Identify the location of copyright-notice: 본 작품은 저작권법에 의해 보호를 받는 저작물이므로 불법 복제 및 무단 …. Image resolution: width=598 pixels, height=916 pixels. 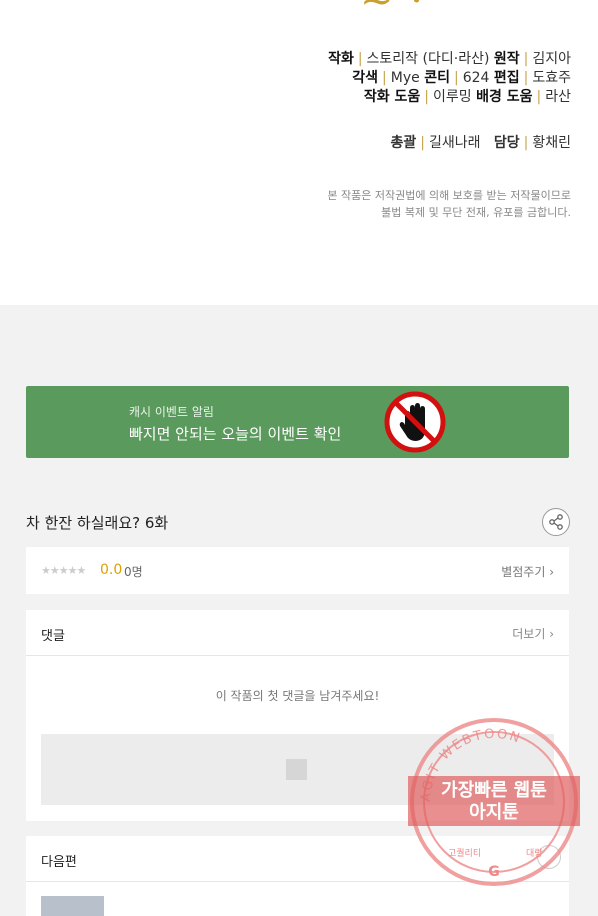
(449, 204).